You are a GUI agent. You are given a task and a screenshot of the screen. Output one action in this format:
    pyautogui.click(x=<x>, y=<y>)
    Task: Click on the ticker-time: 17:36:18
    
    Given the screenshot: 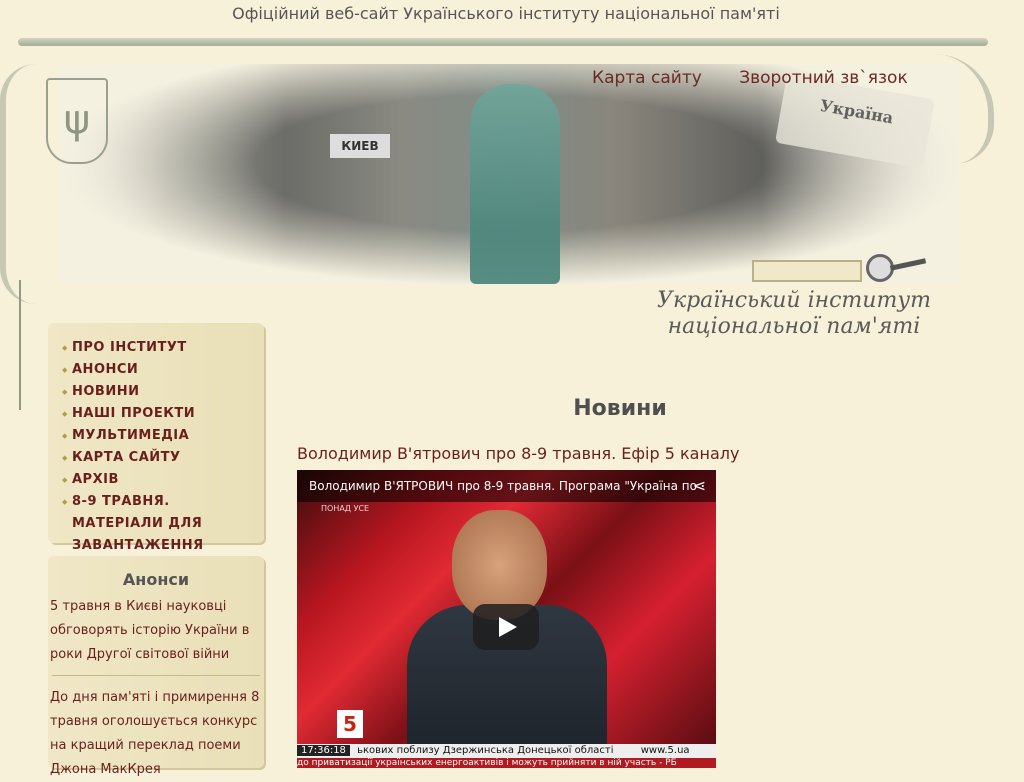 What is the action you would take?
    pyautogui.click(x=323, y=750)
    